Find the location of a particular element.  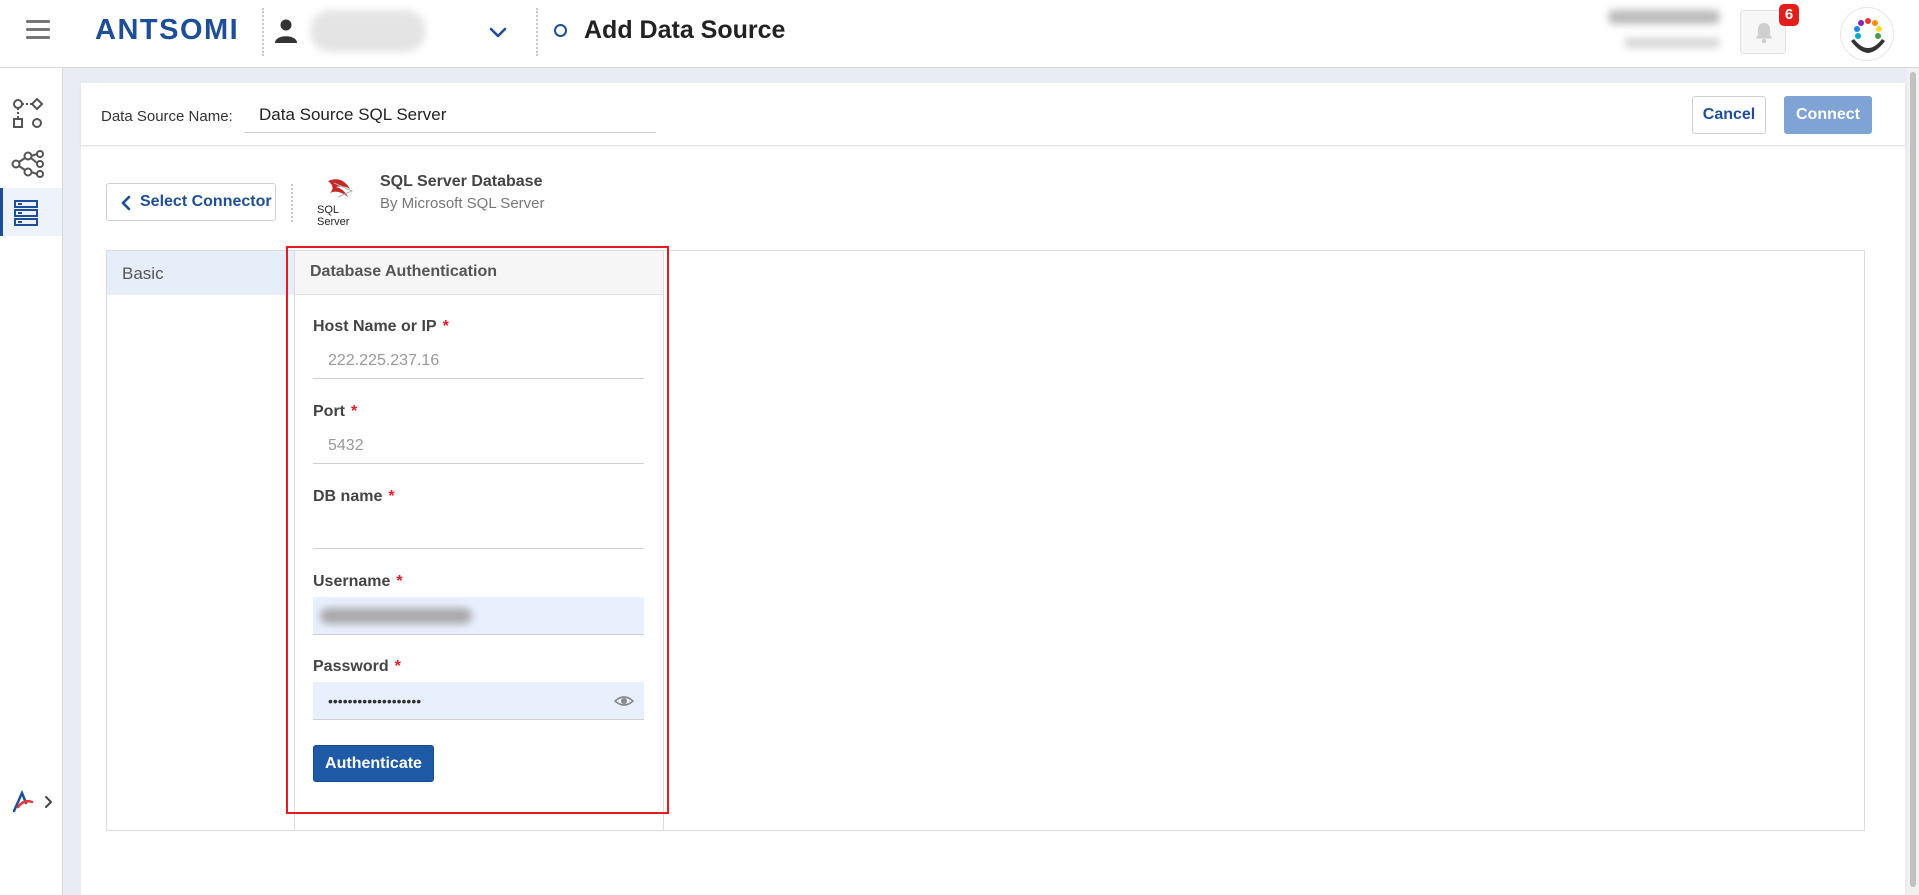

share-network-icon is located at coordinates (27, 164).